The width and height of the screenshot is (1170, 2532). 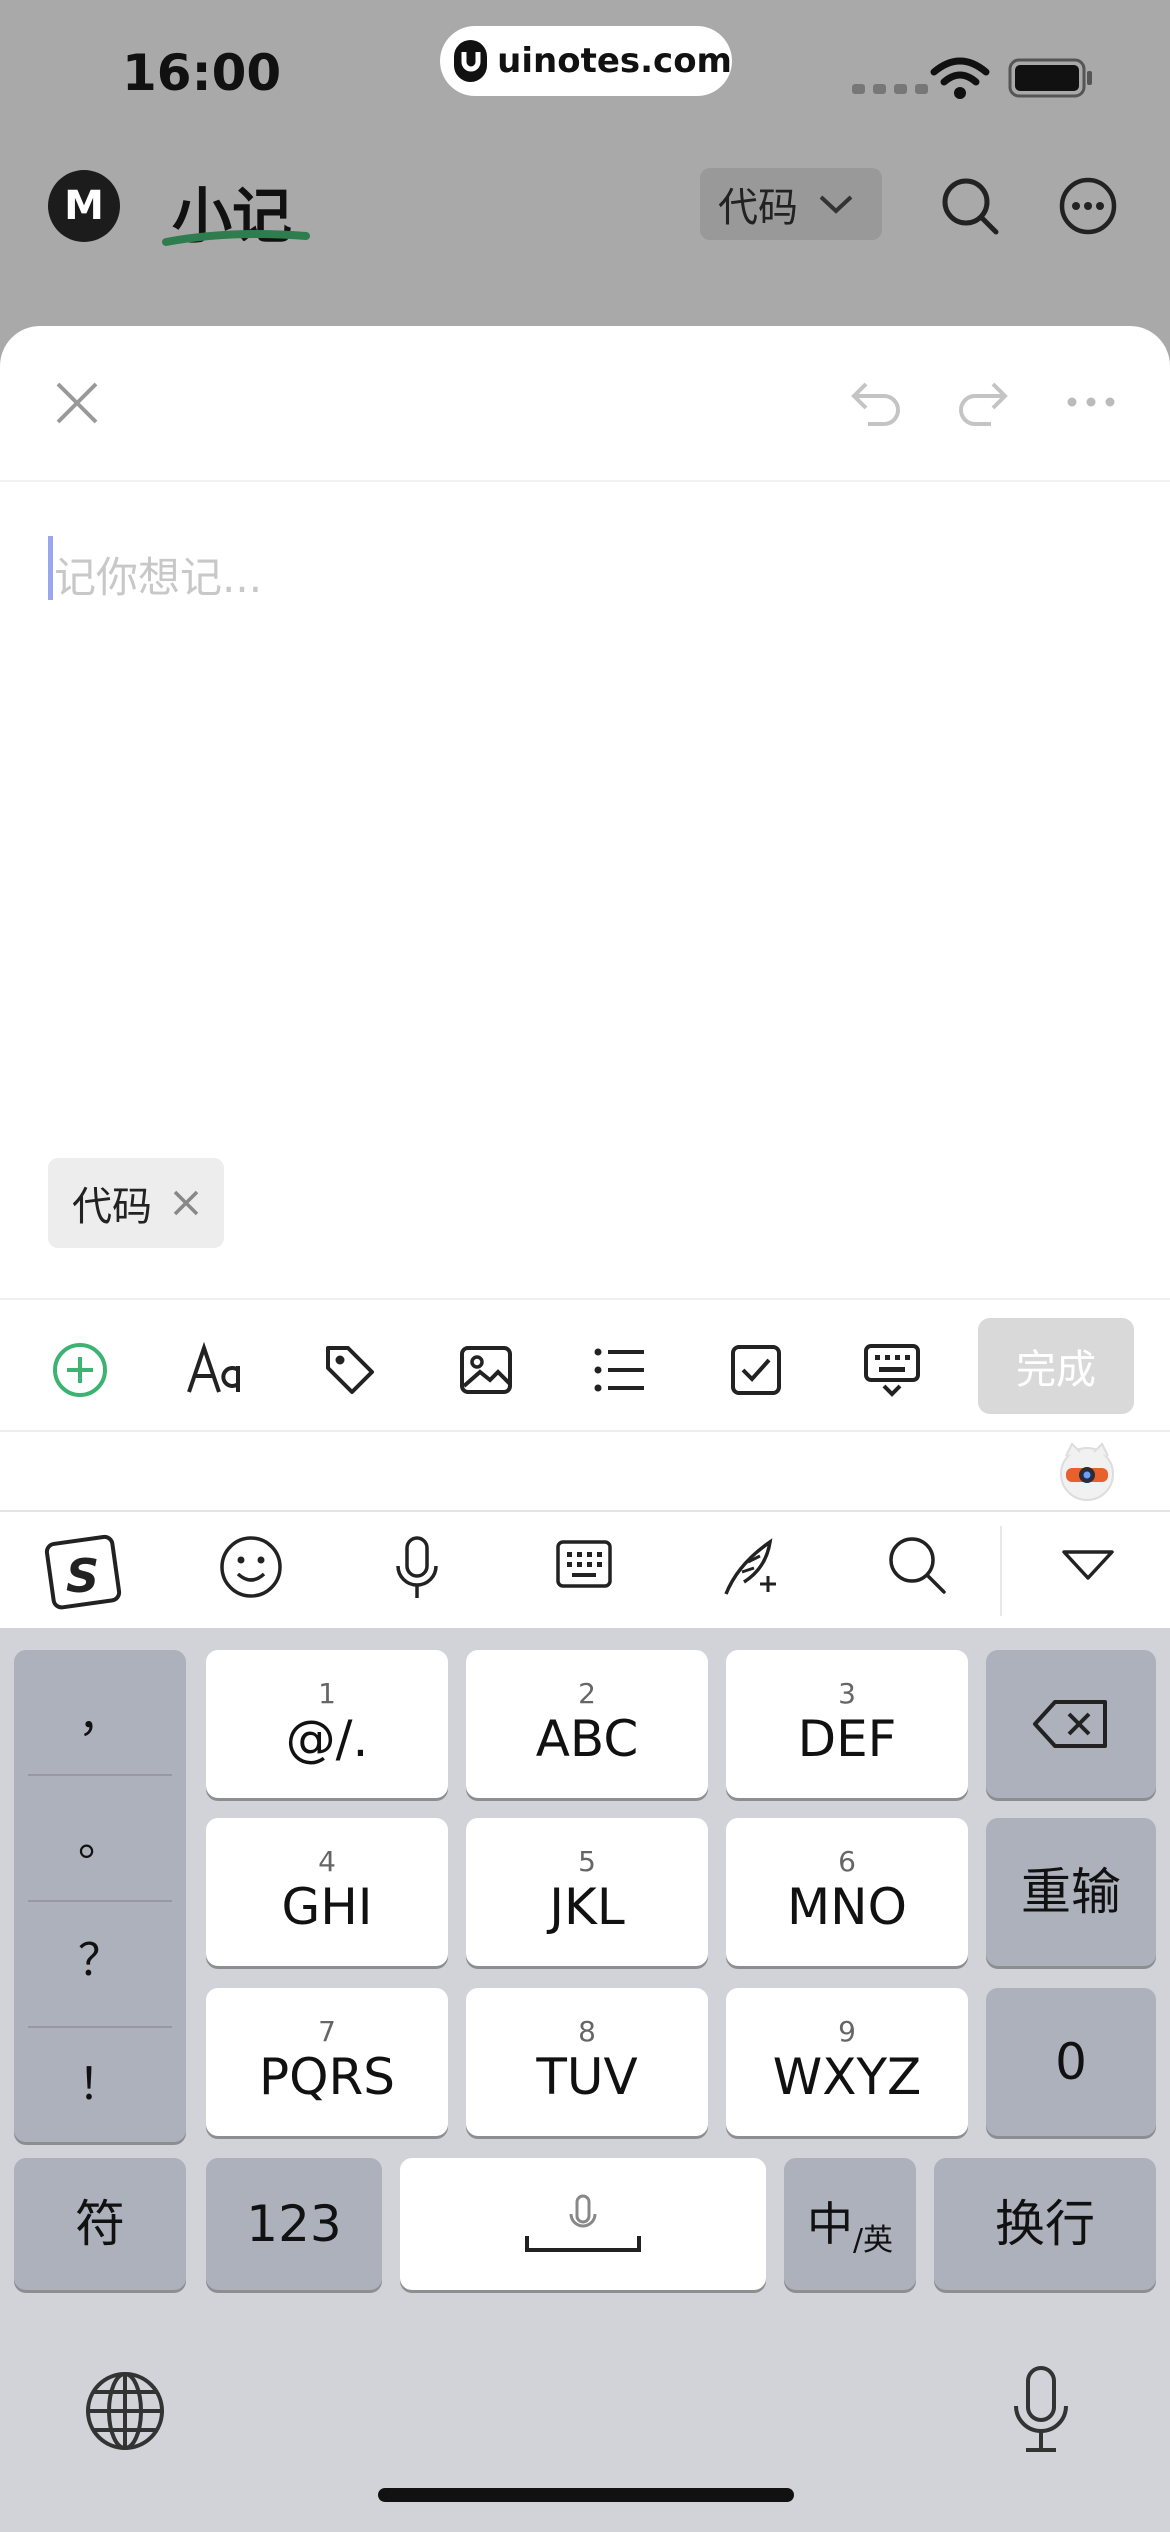 What do you see at coordinates (100, 1712) in the screenshot?
I see `punct-comma-key: ，` at bounding box center [100, 1712].